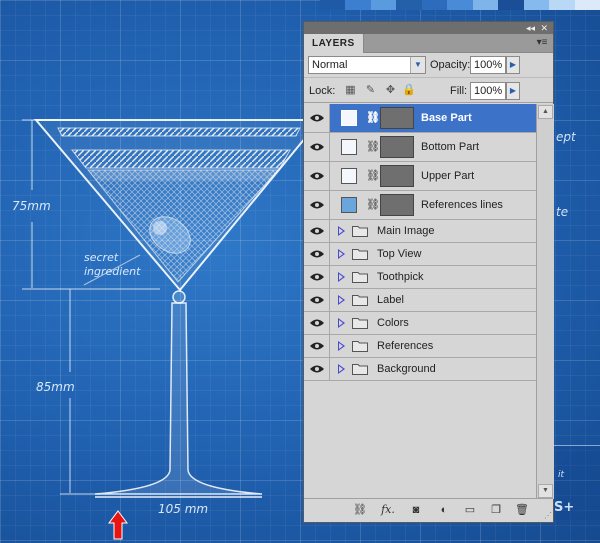  Describe the element at coordinates (367, 65) in the screenshot. I see `blend-mode-select: Normal ▼` at that location.